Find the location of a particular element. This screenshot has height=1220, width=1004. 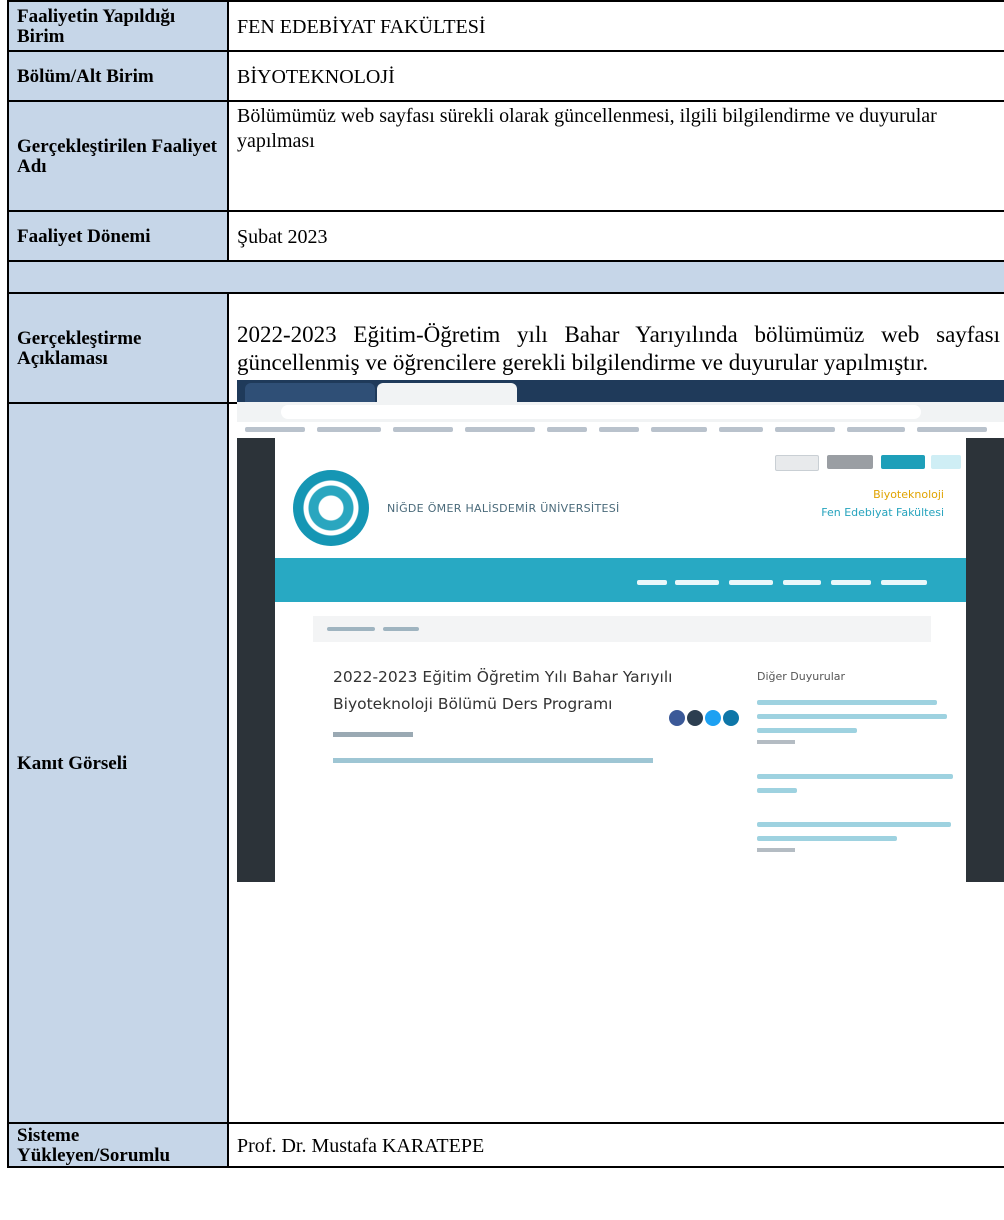

form-spacer-row is located at coordinates (505, 277).